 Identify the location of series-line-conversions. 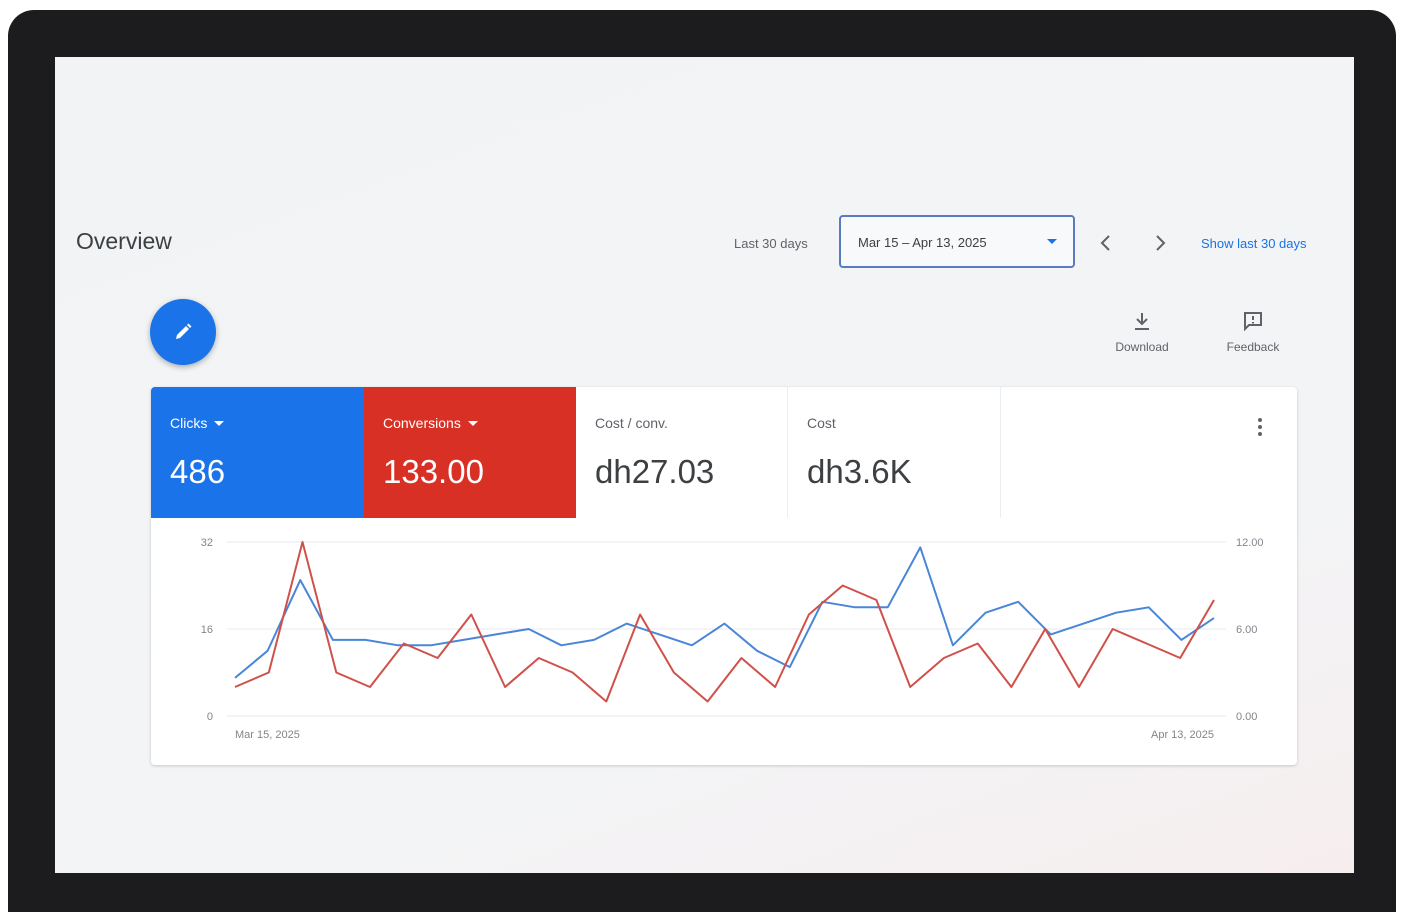
(724, 622).